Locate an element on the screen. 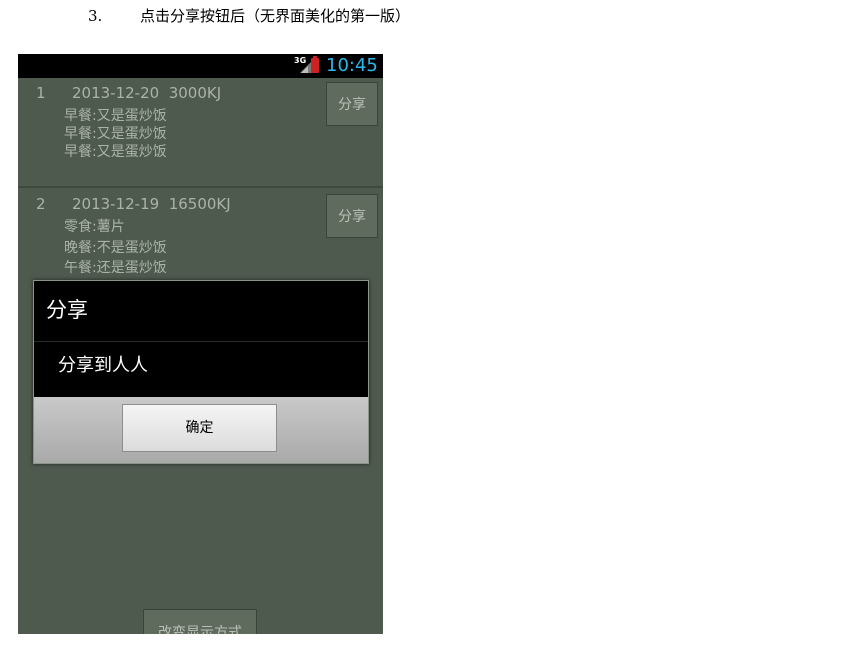  dialog-title-bar: 分享 is located at coordinates (201, 311).